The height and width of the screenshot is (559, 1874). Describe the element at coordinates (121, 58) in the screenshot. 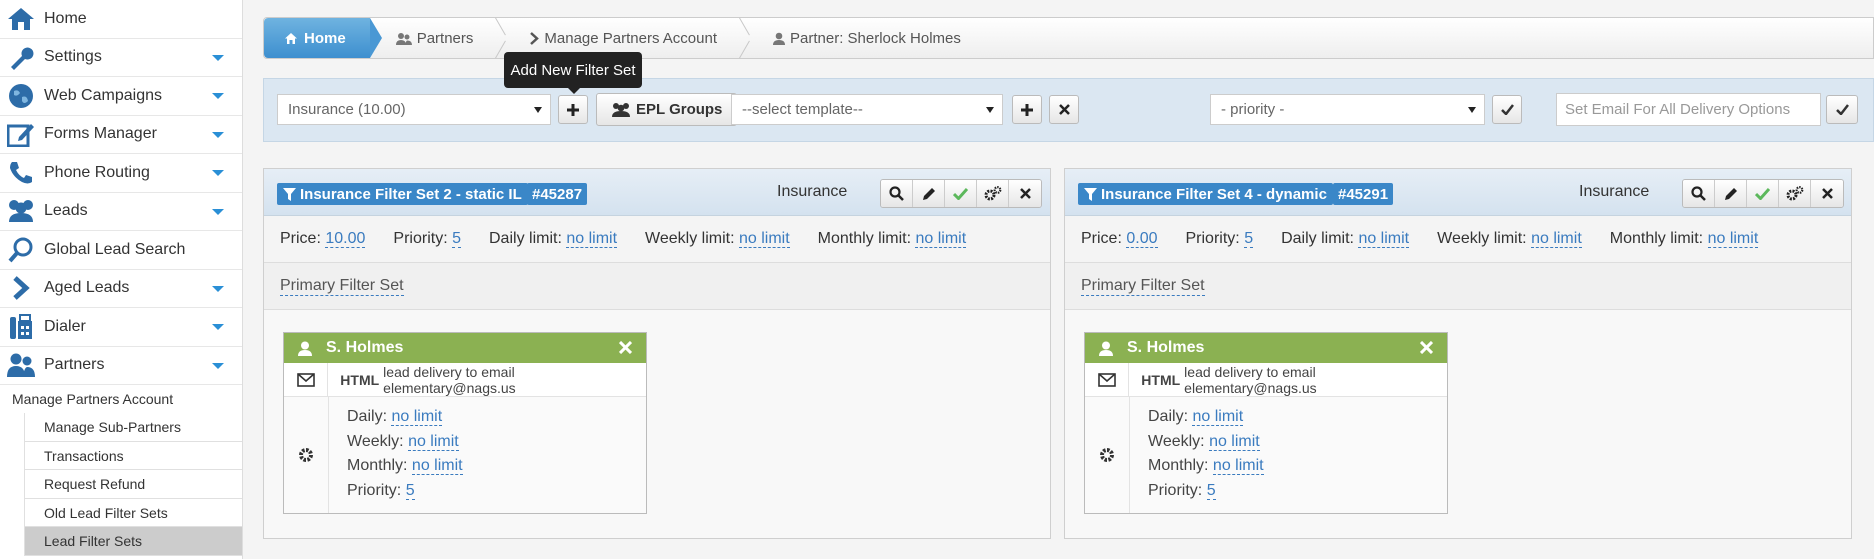

I see `sidebar-item-settings: Settings` at that location.